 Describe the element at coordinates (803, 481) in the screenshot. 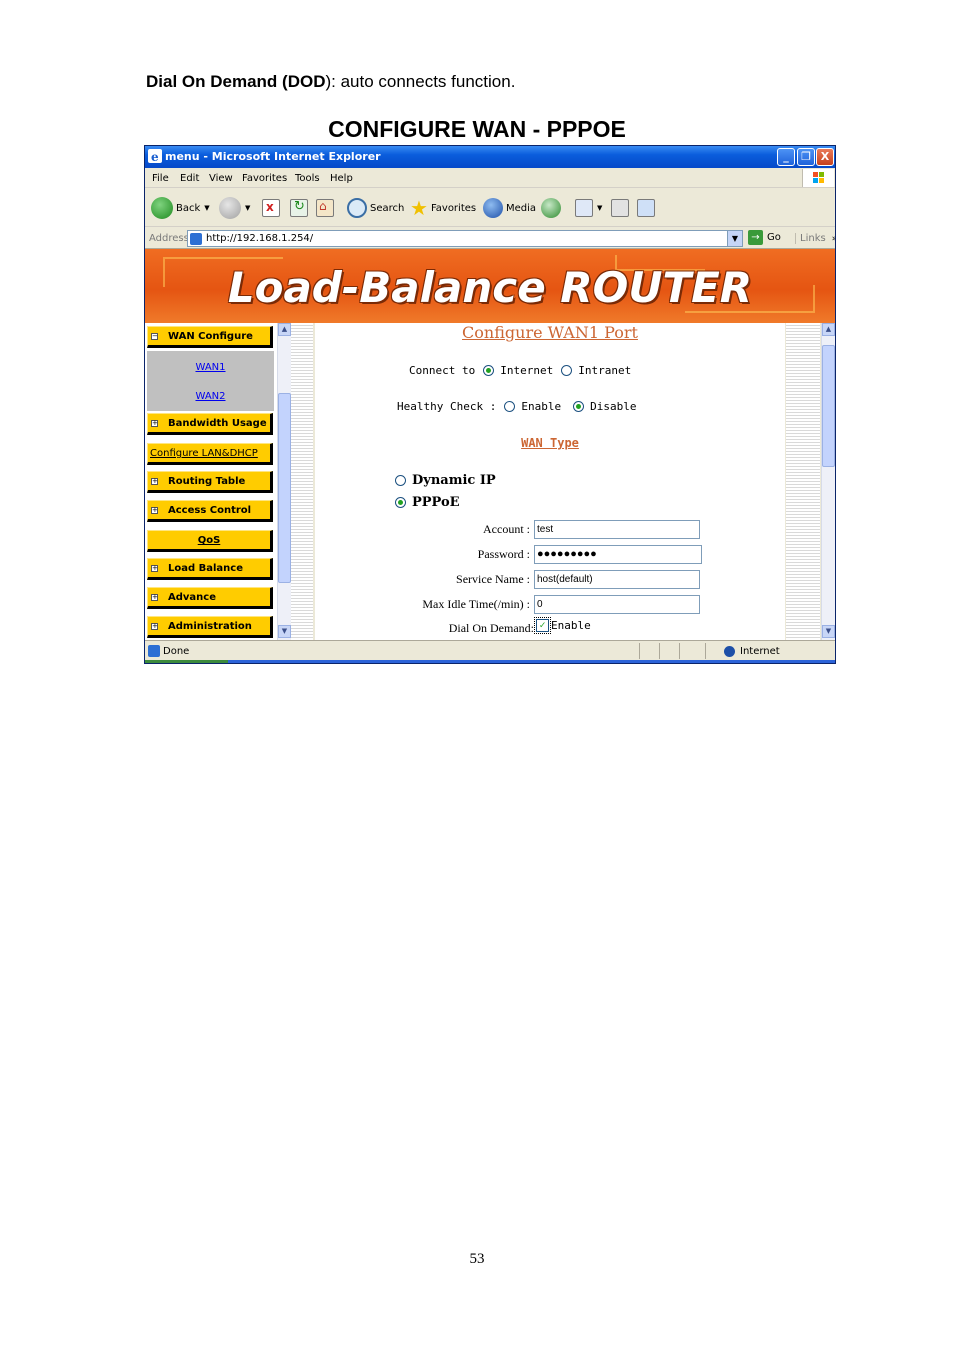

I see `frame-divider-right` at that location.